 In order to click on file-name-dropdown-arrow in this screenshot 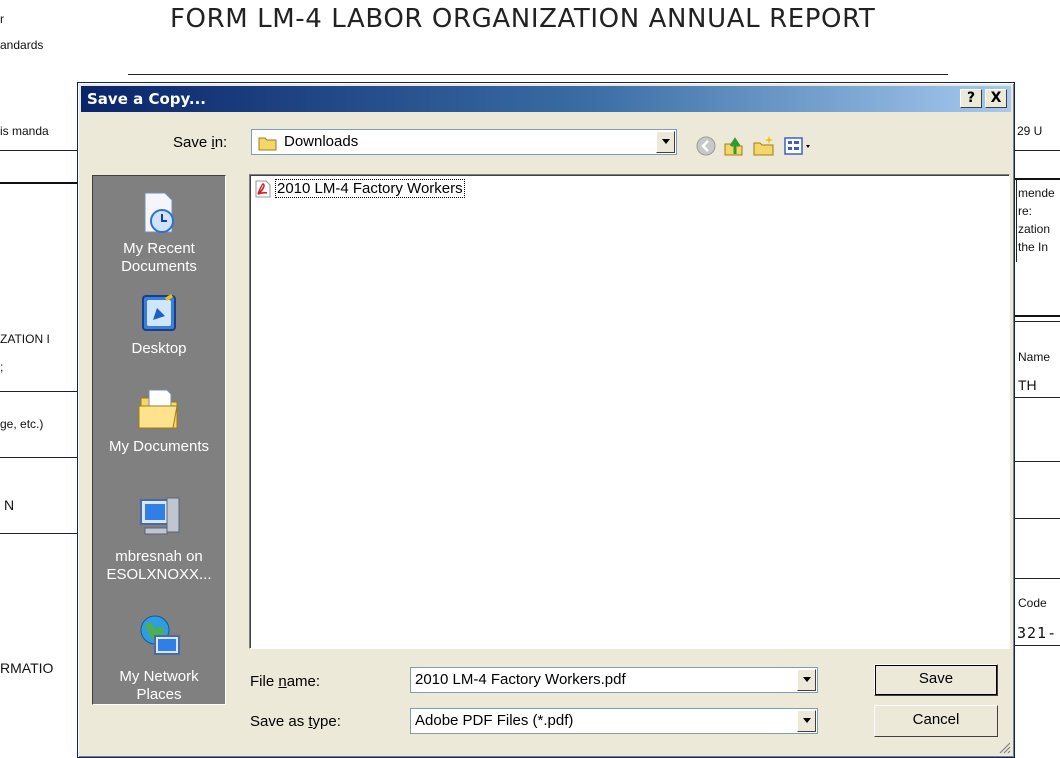, I will do `click(806, 680)`.